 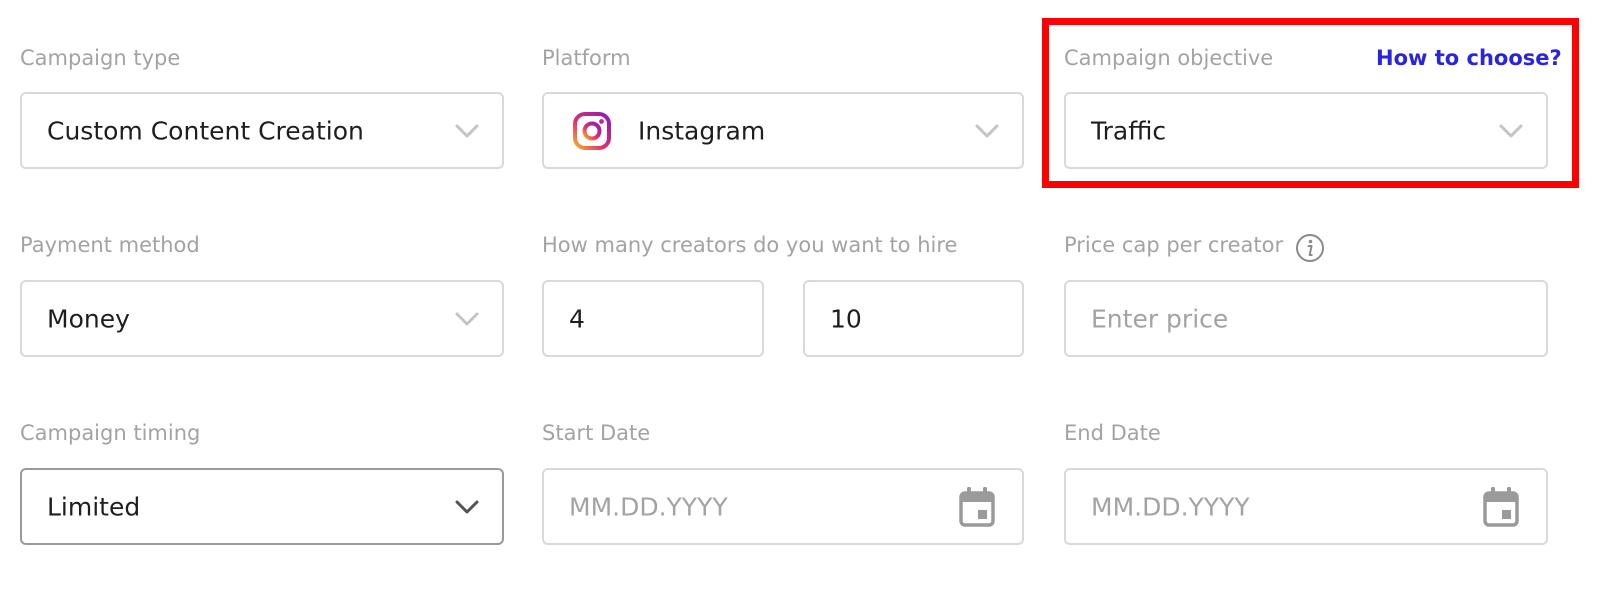 I want to click on start-date-placeholder: MM.DD.YYYY, so click(x=648, y=506).